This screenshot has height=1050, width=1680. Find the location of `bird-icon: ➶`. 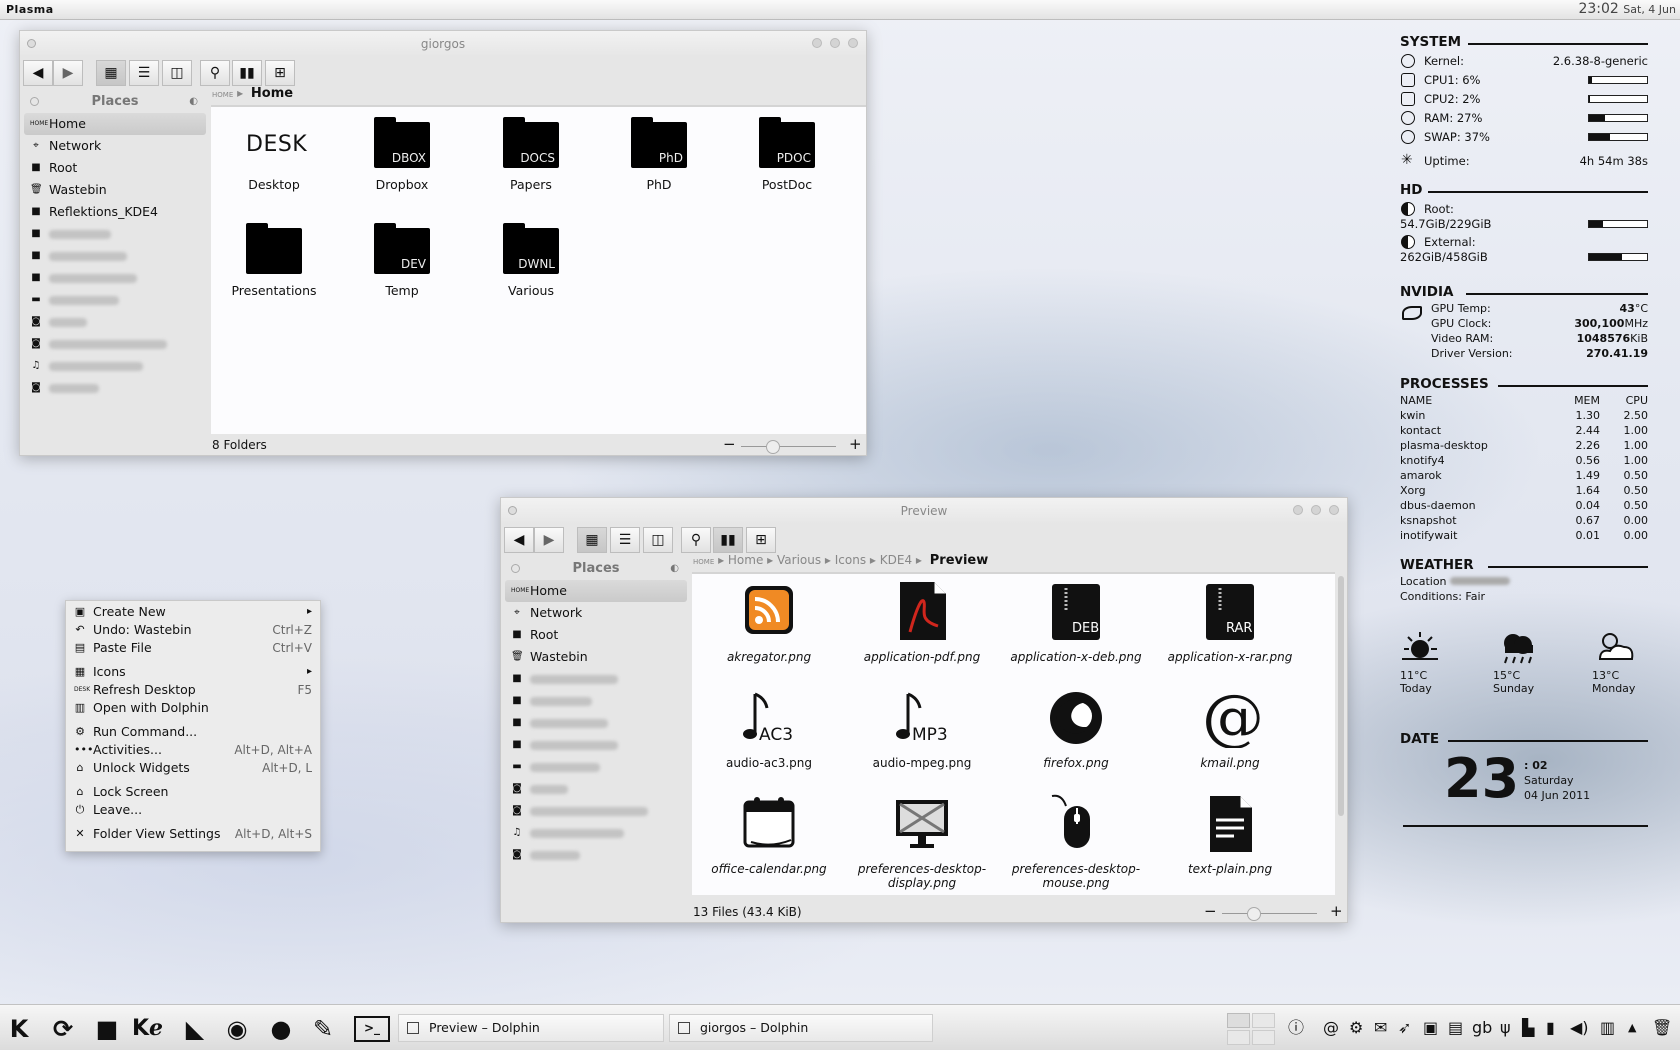

bird-icon: ➶ is located at coordinates (1404, 1028).